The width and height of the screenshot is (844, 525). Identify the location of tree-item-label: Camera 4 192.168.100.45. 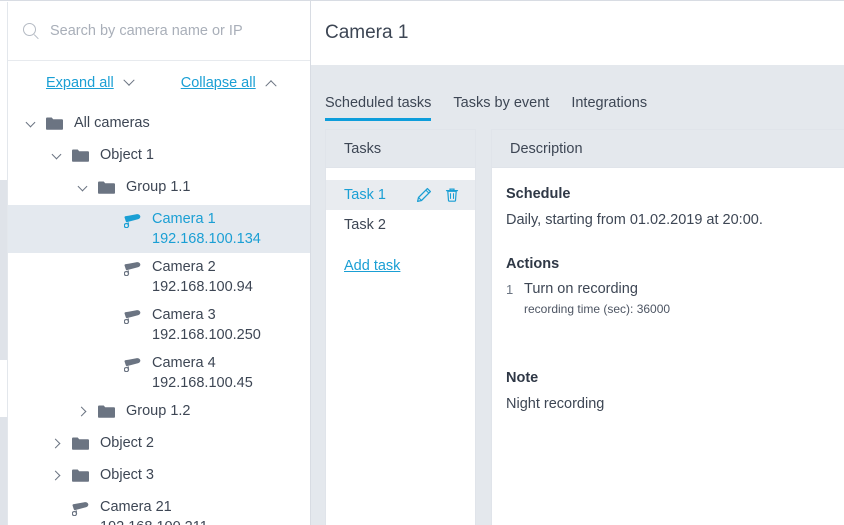
(202, 373).